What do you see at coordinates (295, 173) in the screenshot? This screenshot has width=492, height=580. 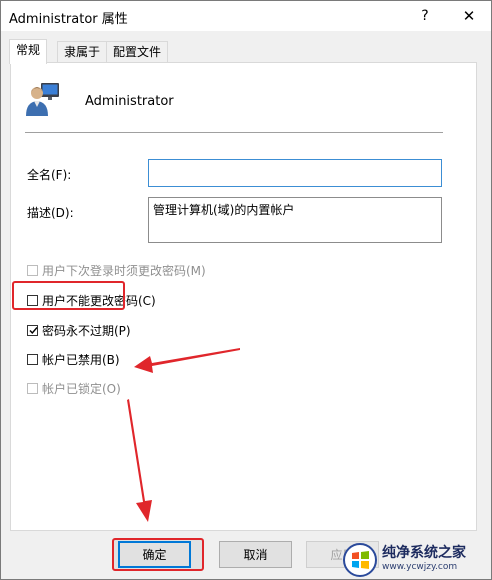 I see `fullname-field` at bounding box center [295, 173].